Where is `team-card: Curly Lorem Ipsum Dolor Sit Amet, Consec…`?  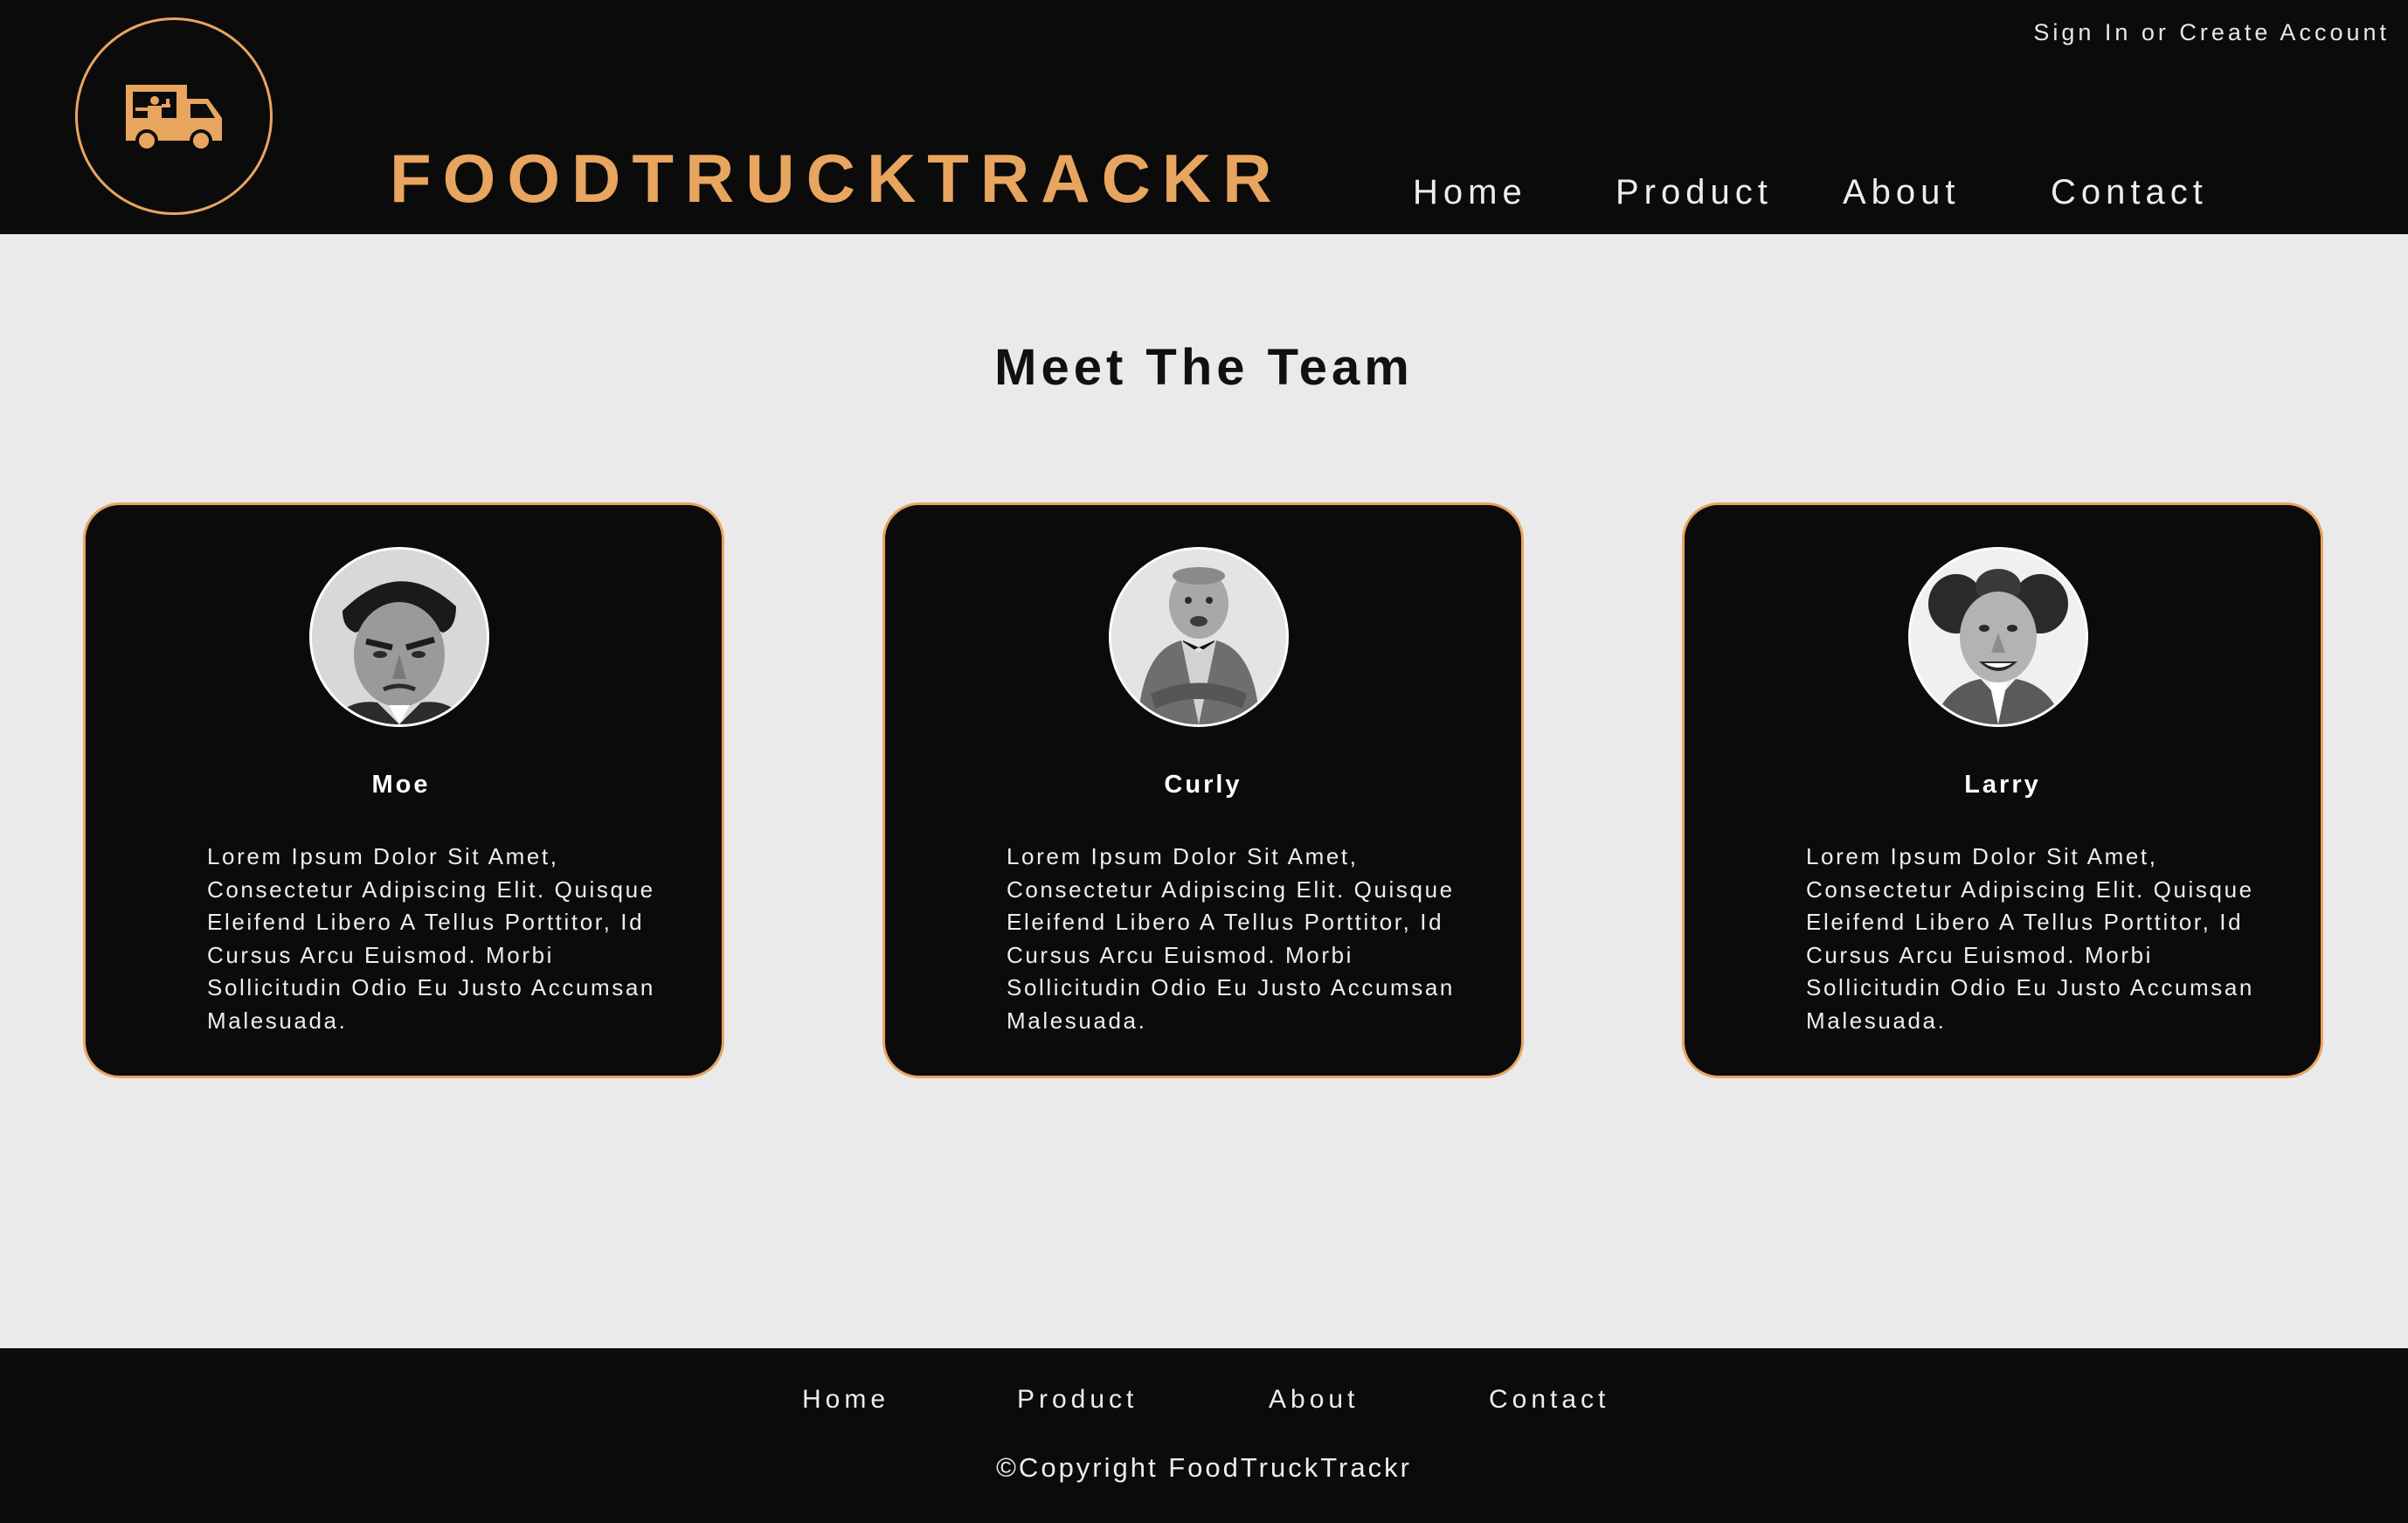 team-card: Curly Lorem Ipsum Dolor Sit Amet, Consec… is located at coordinates (1203, 790).